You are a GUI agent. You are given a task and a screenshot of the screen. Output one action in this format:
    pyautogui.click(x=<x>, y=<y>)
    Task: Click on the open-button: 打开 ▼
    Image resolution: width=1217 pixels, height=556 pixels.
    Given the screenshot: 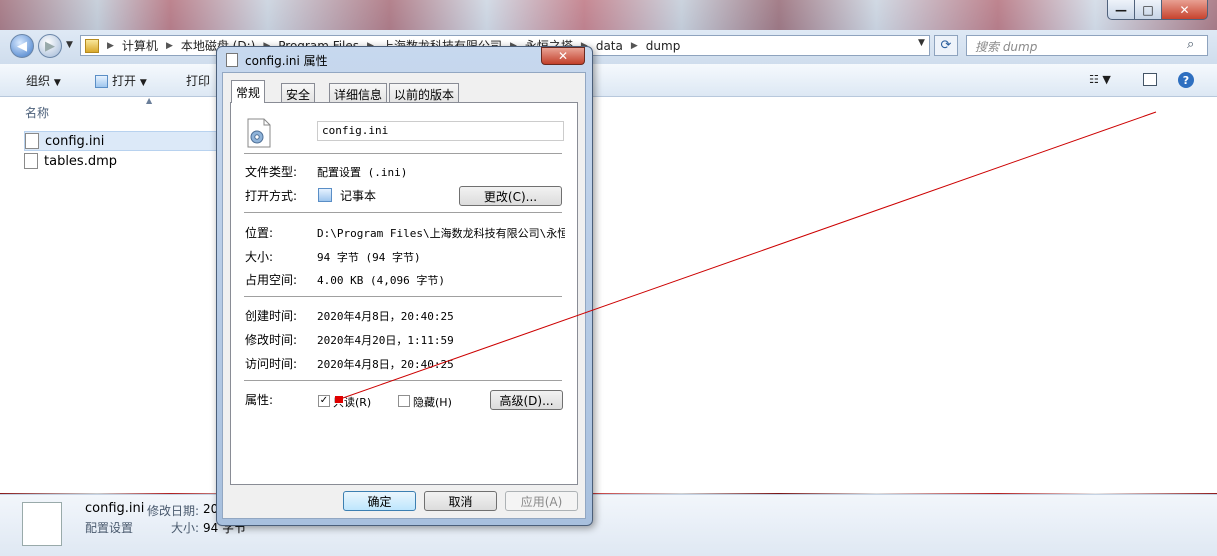 What is the action you would take?
    pyautogui.click(x=121, y=80)
    